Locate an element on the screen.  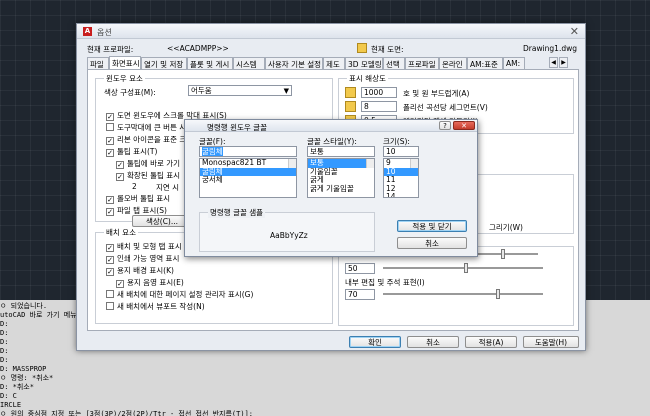
tab-am-standard: AM:표준 is located at coordinates (485, 63).